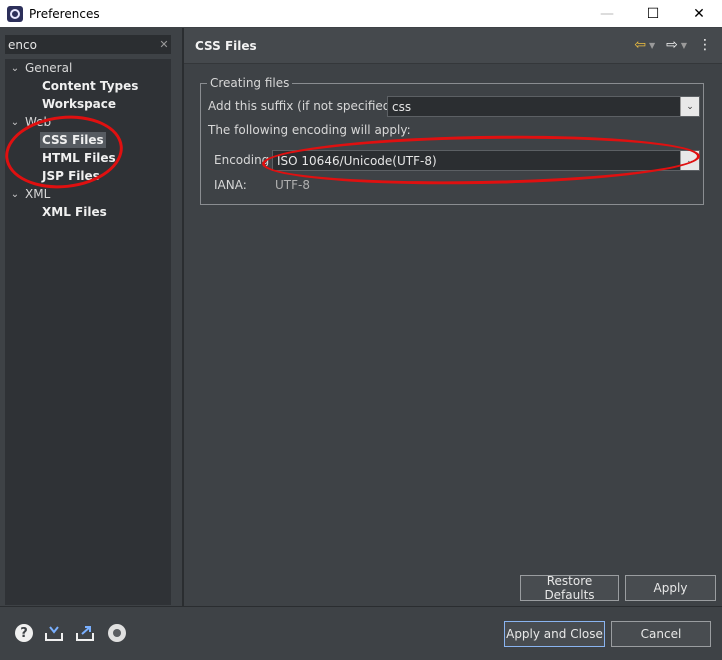 This screenshot has height=660, width=722. Describe the element at coordinates (49, 68) in the screenshot. I see `tree-item-label: General` at that location.